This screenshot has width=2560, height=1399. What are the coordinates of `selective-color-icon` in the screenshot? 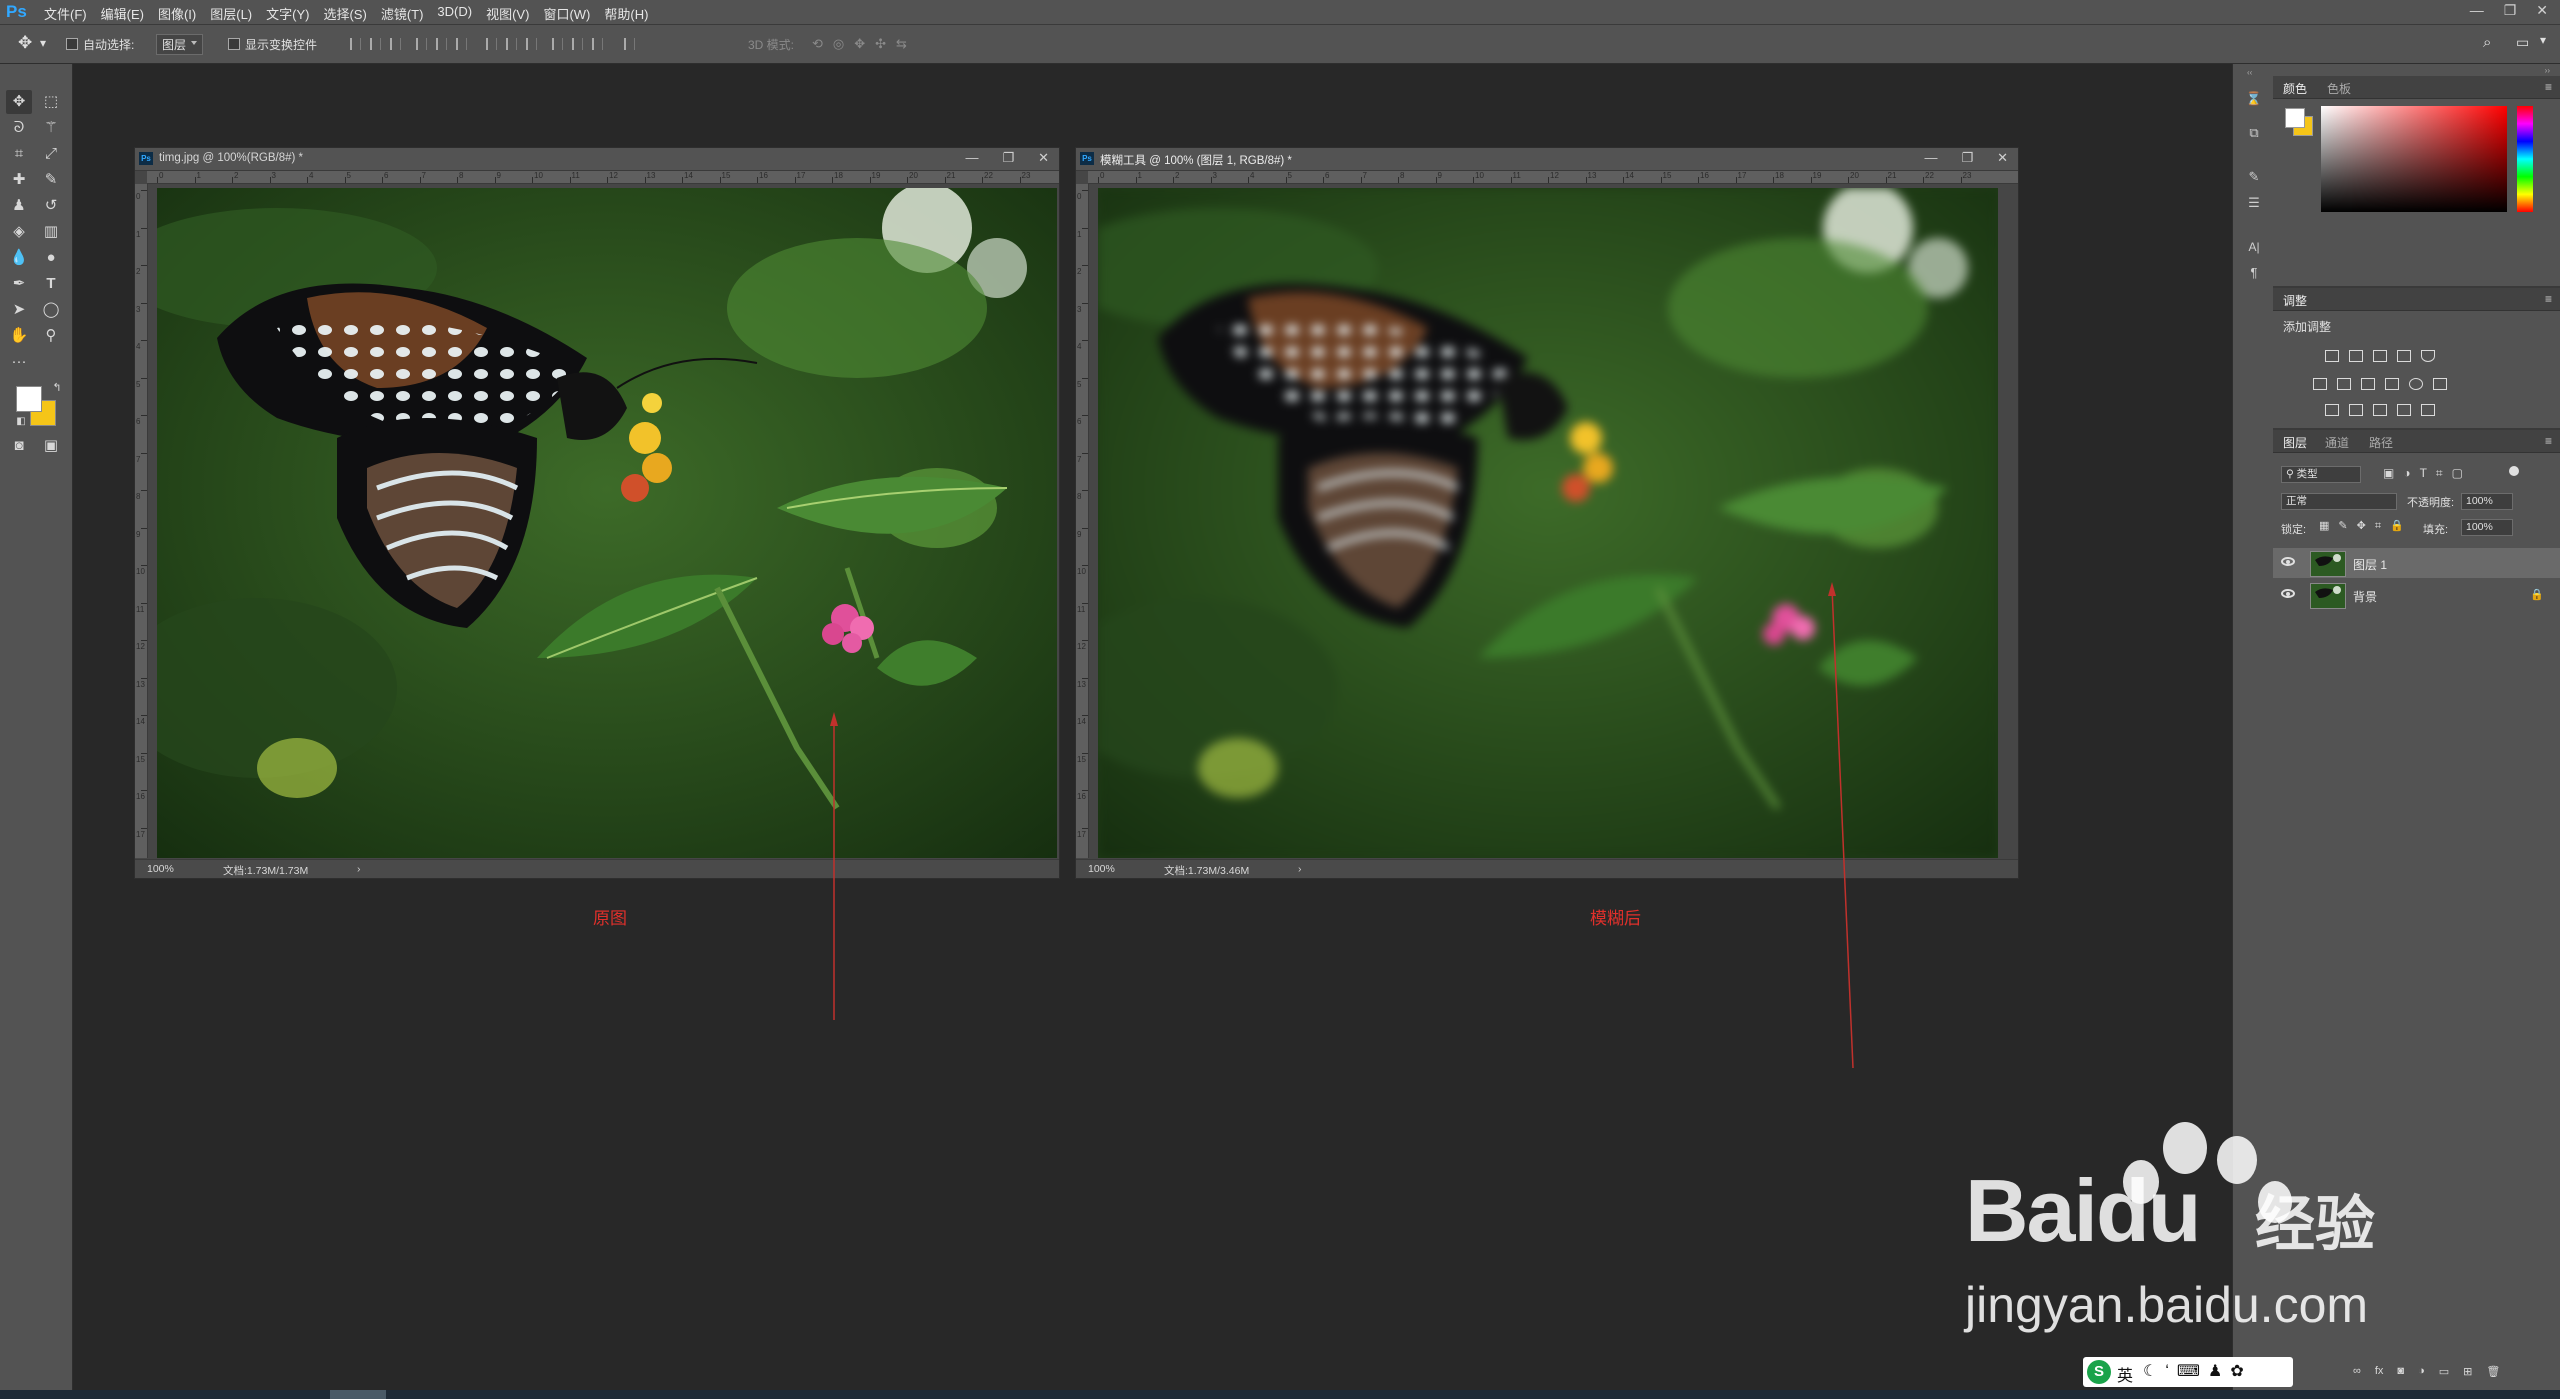 It's located at (2404, 410).